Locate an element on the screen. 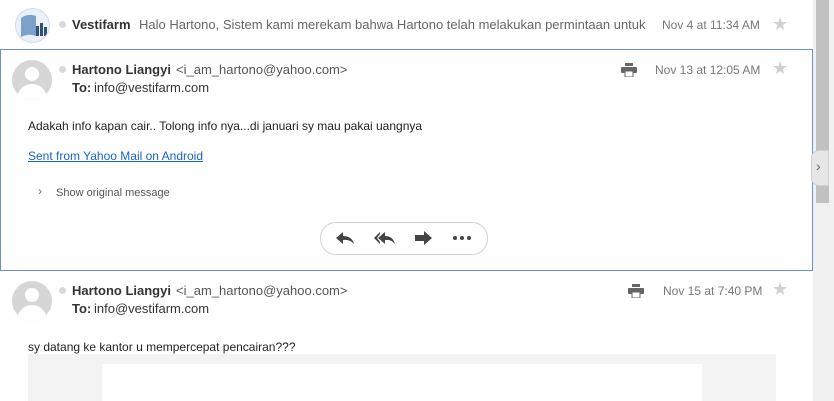  embedded-content is located at coordinates (402, 377).